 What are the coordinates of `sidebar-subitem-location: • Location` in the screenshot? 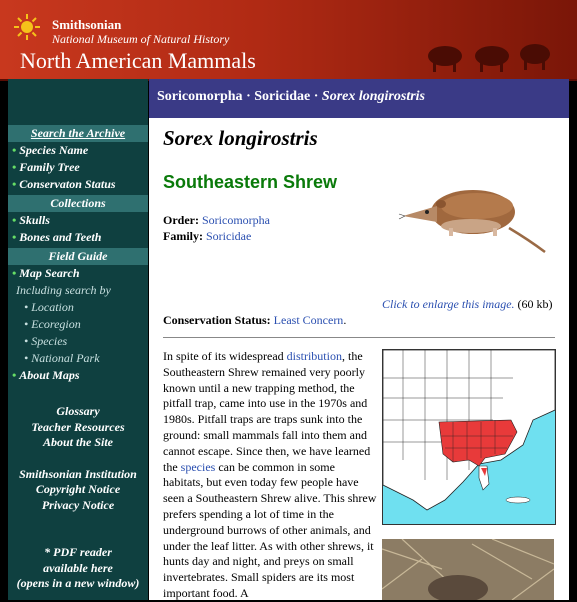 It's located at (78, 307).